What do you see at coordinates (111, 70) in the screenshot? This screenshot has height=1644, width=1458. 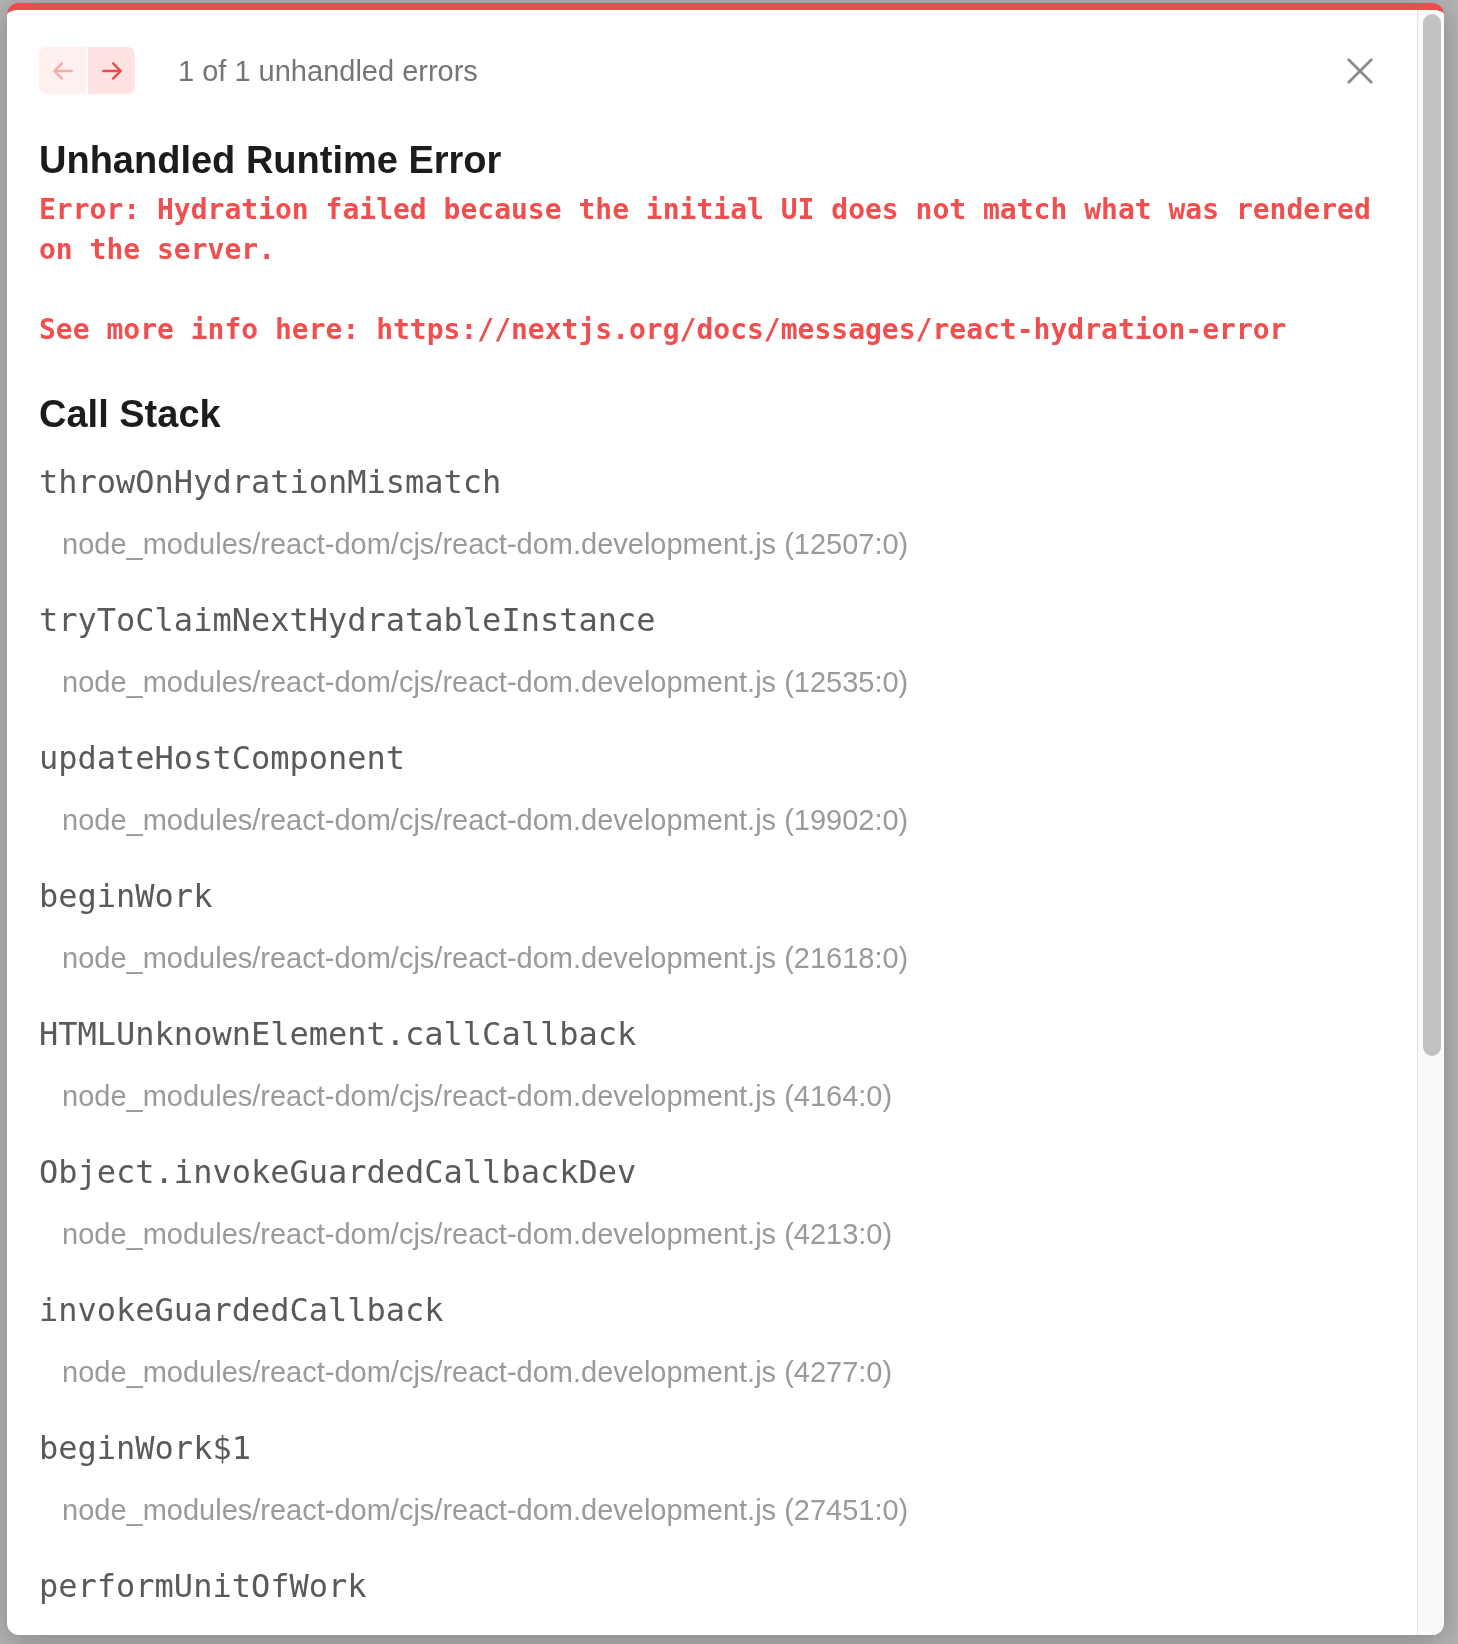 I see `next-error-button` at bounding box center [111, 70].